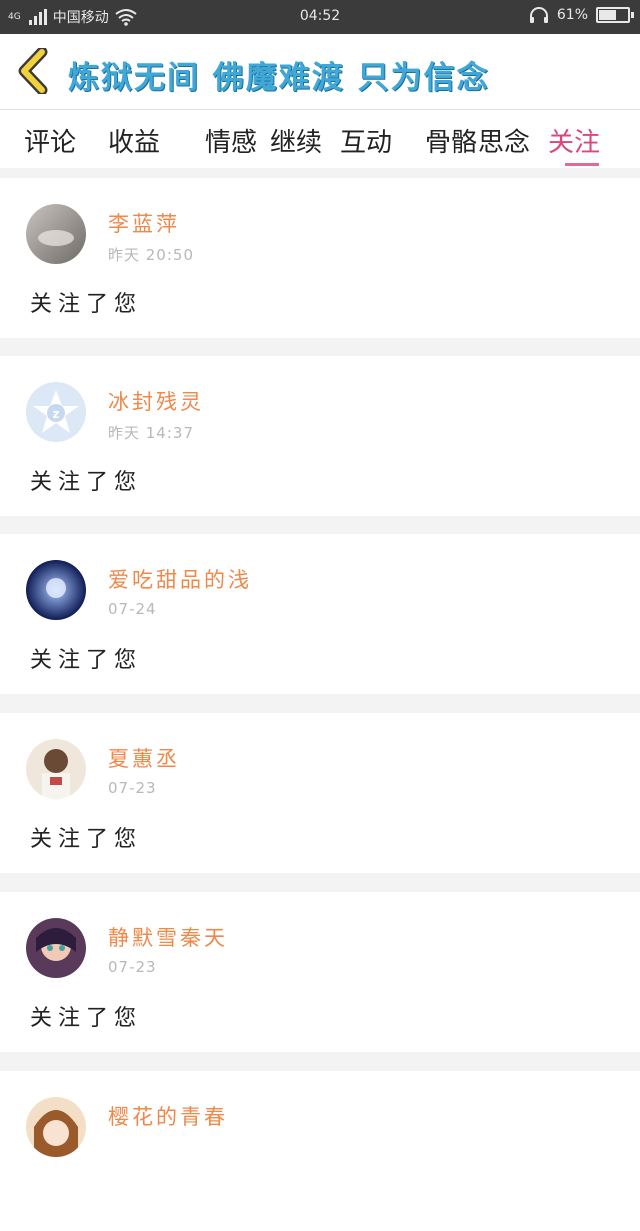 The height and width of the screenshot is (1231, 640). I want to click on user-name: 李蓝萍, so click(144, 223).